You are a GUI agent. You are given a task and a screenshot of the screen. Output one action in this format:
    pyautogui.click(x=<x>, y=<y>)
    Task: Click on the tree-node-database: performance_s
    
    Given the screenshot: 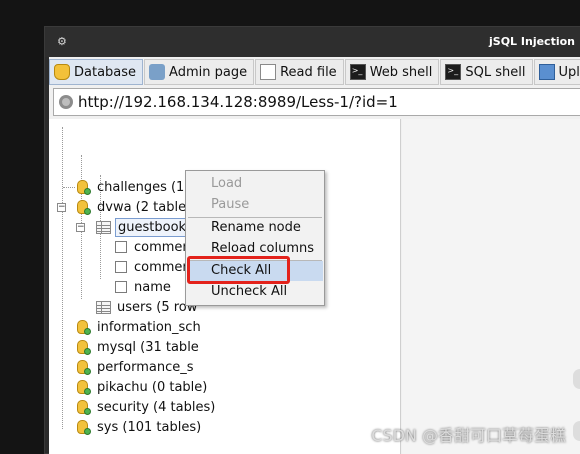 What is the action you would take?
    pyautogui.click(x=136, y=367)
    